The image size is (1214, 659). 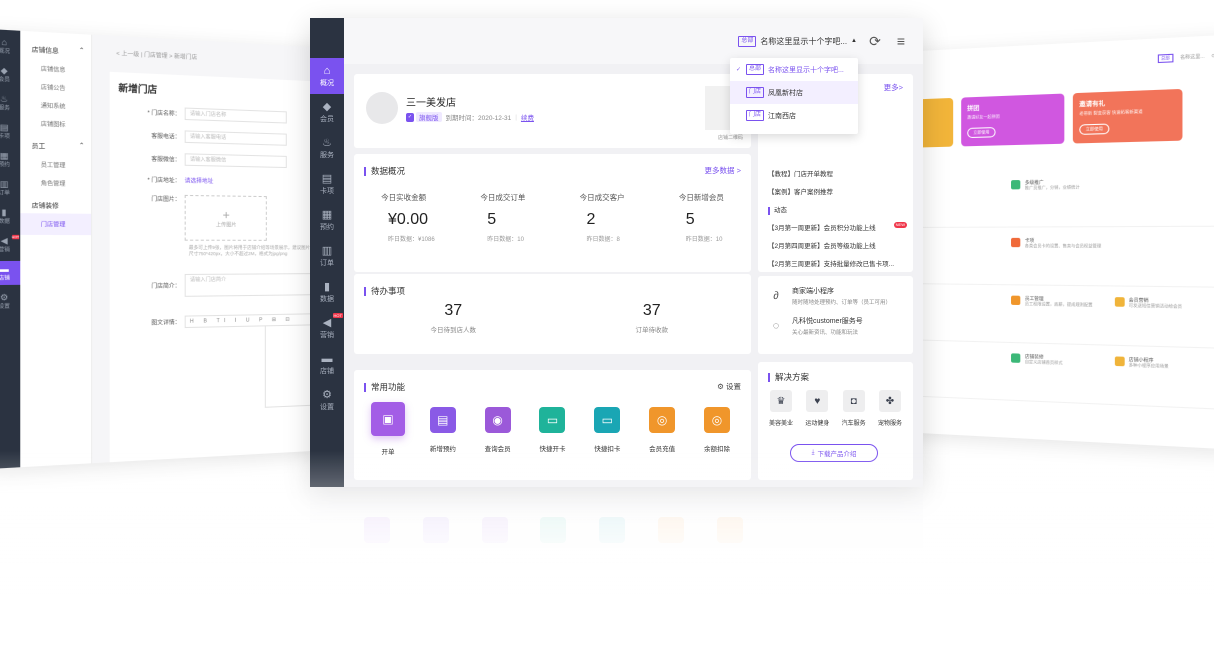 What do you see at coordinates (55, 139) in the screenshot?
I see `submenu-group-staff: 员工 ⌃` at bounding box center [55, 139].